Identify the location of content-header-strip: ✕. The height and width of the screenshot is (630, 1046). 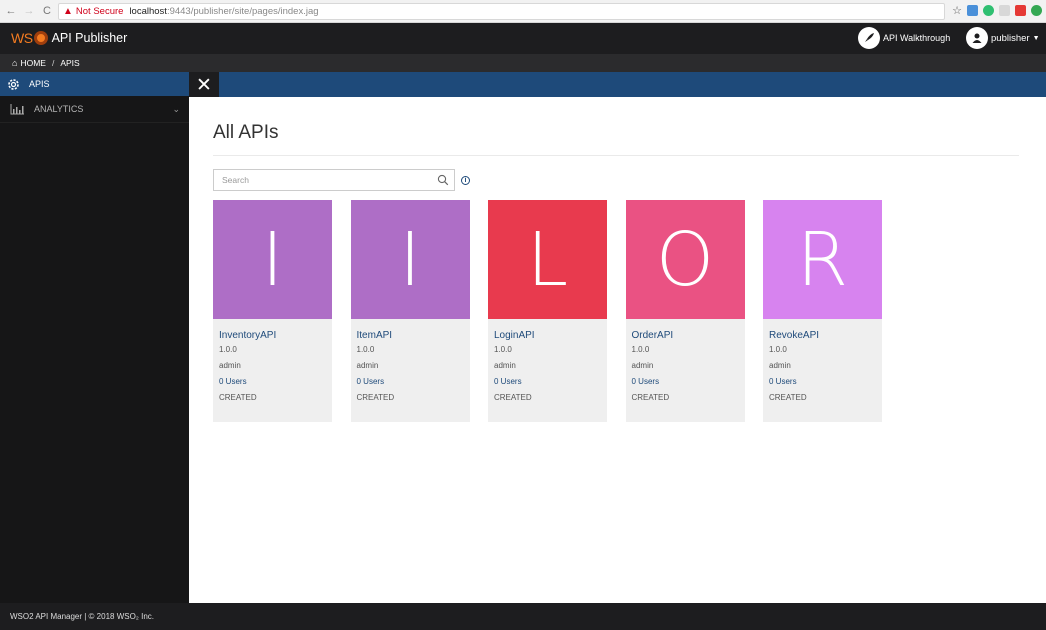
(617, 84).